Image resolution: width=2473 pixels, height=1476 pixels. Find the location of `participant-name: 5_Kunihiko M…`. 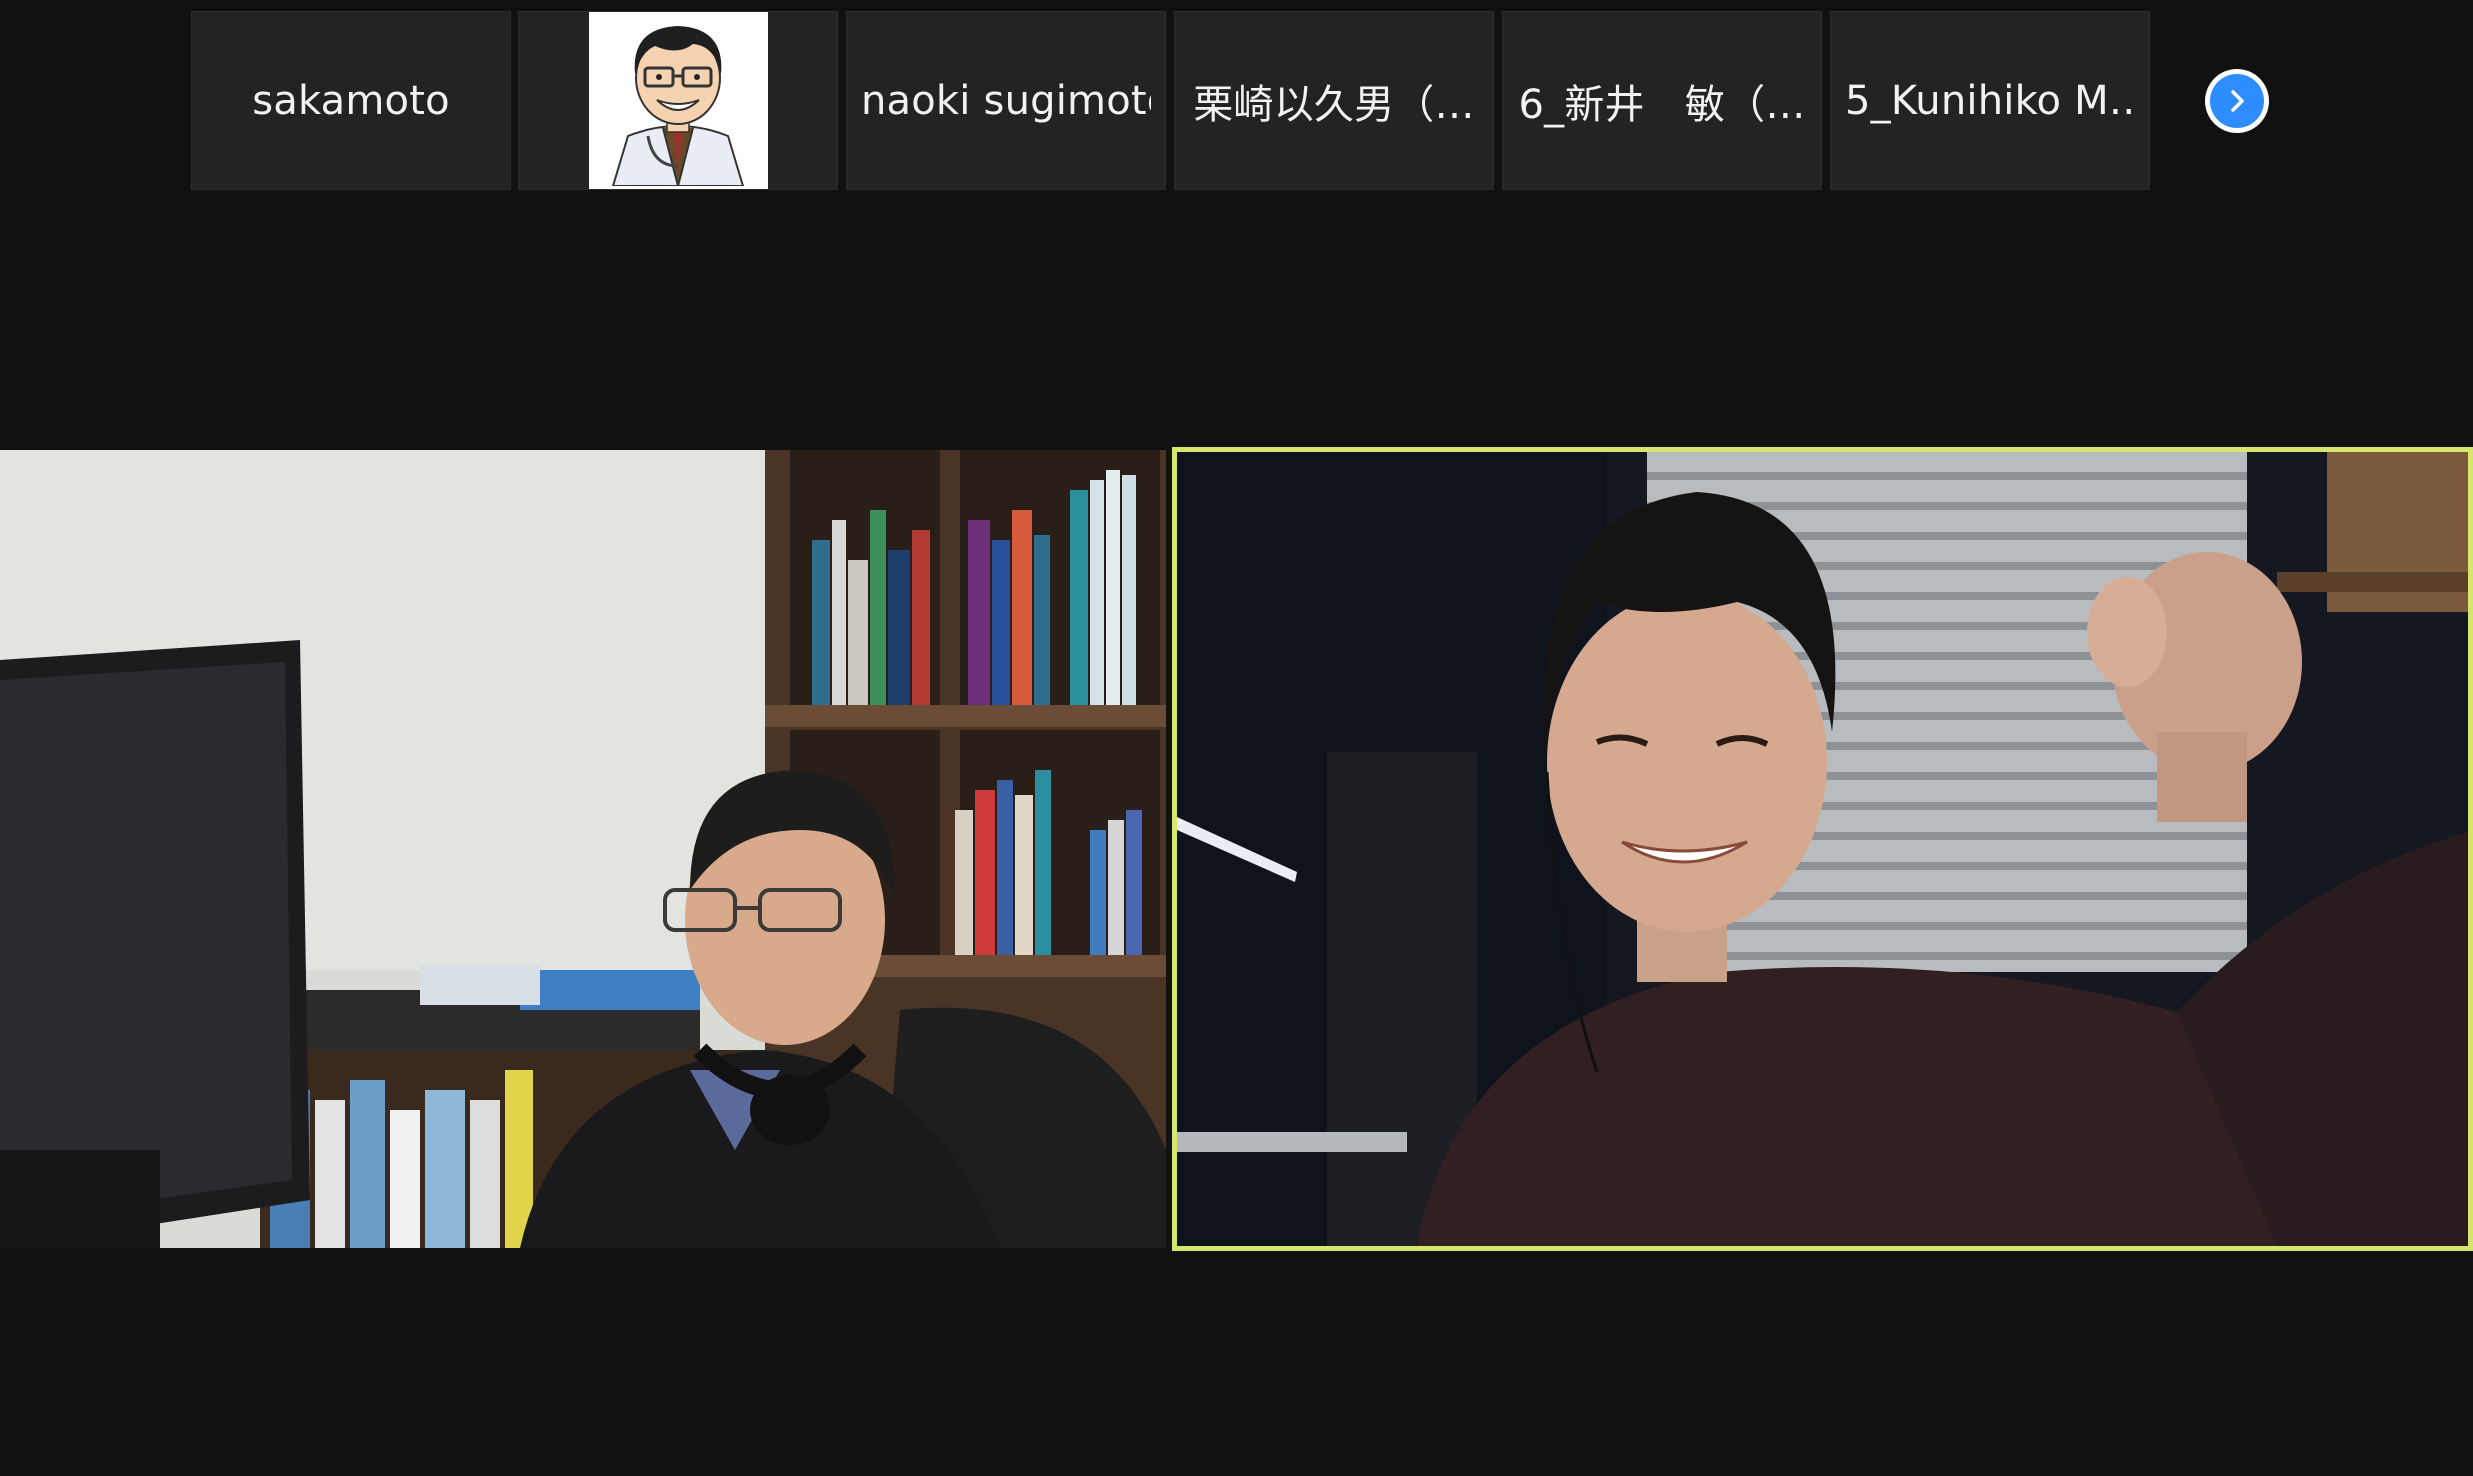

participant-name: 5_Kunihiko M… is located at coordinates (1990, 100).